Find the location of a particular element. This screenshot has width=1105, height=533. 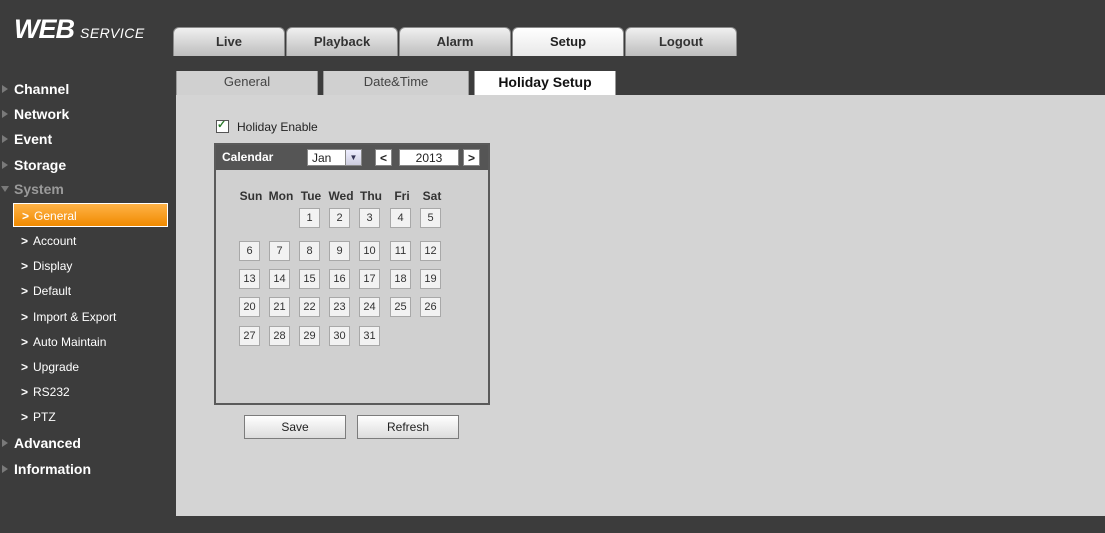

logo-main: WEB is located at coordinates (44, 29).